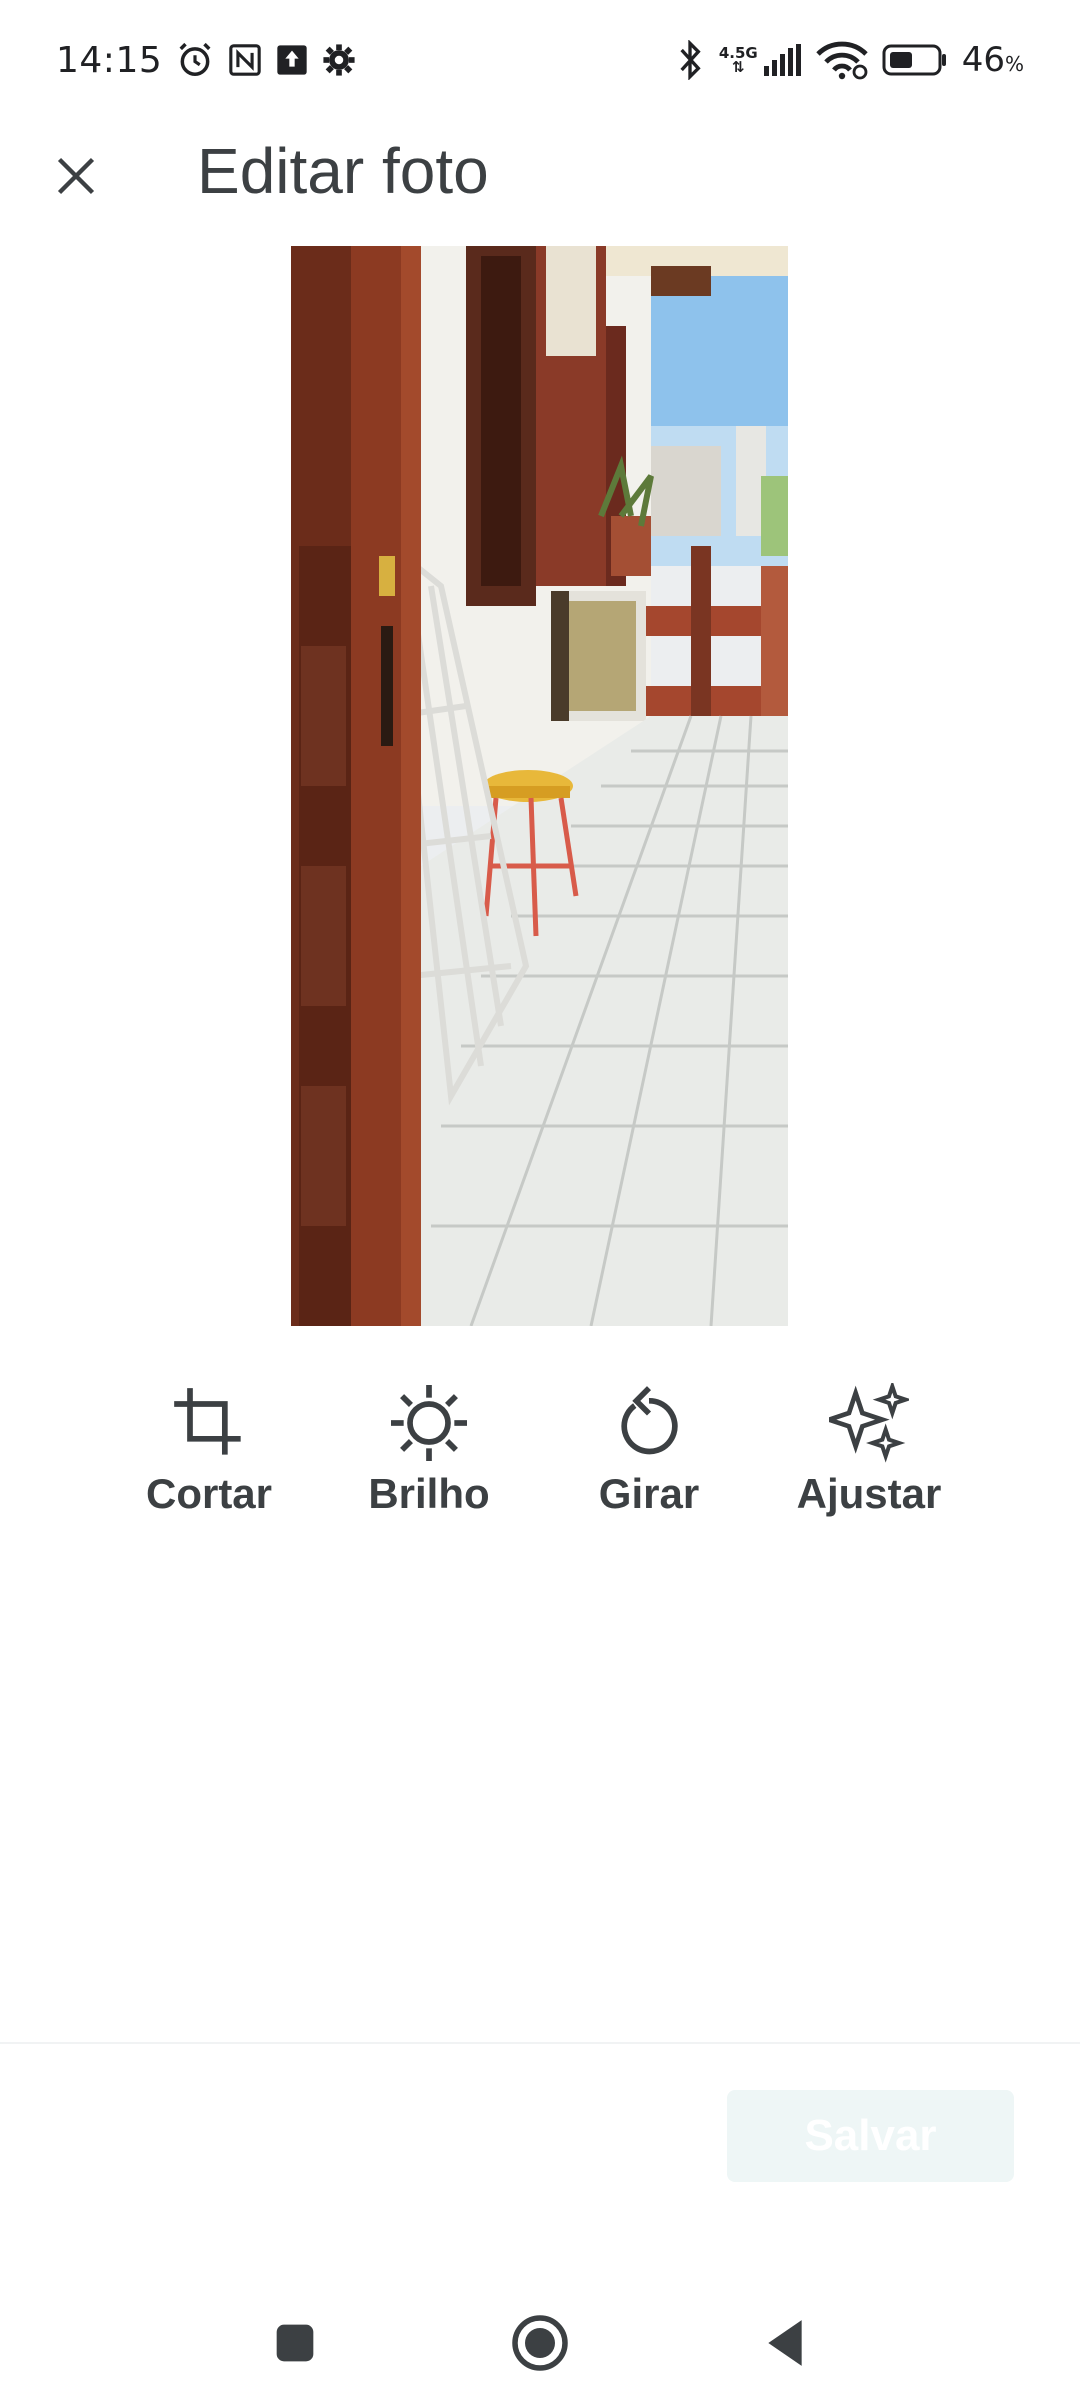 This screenshot has width=1080, height=2400. I want to click on bottom-divider, so click(540, 2043).